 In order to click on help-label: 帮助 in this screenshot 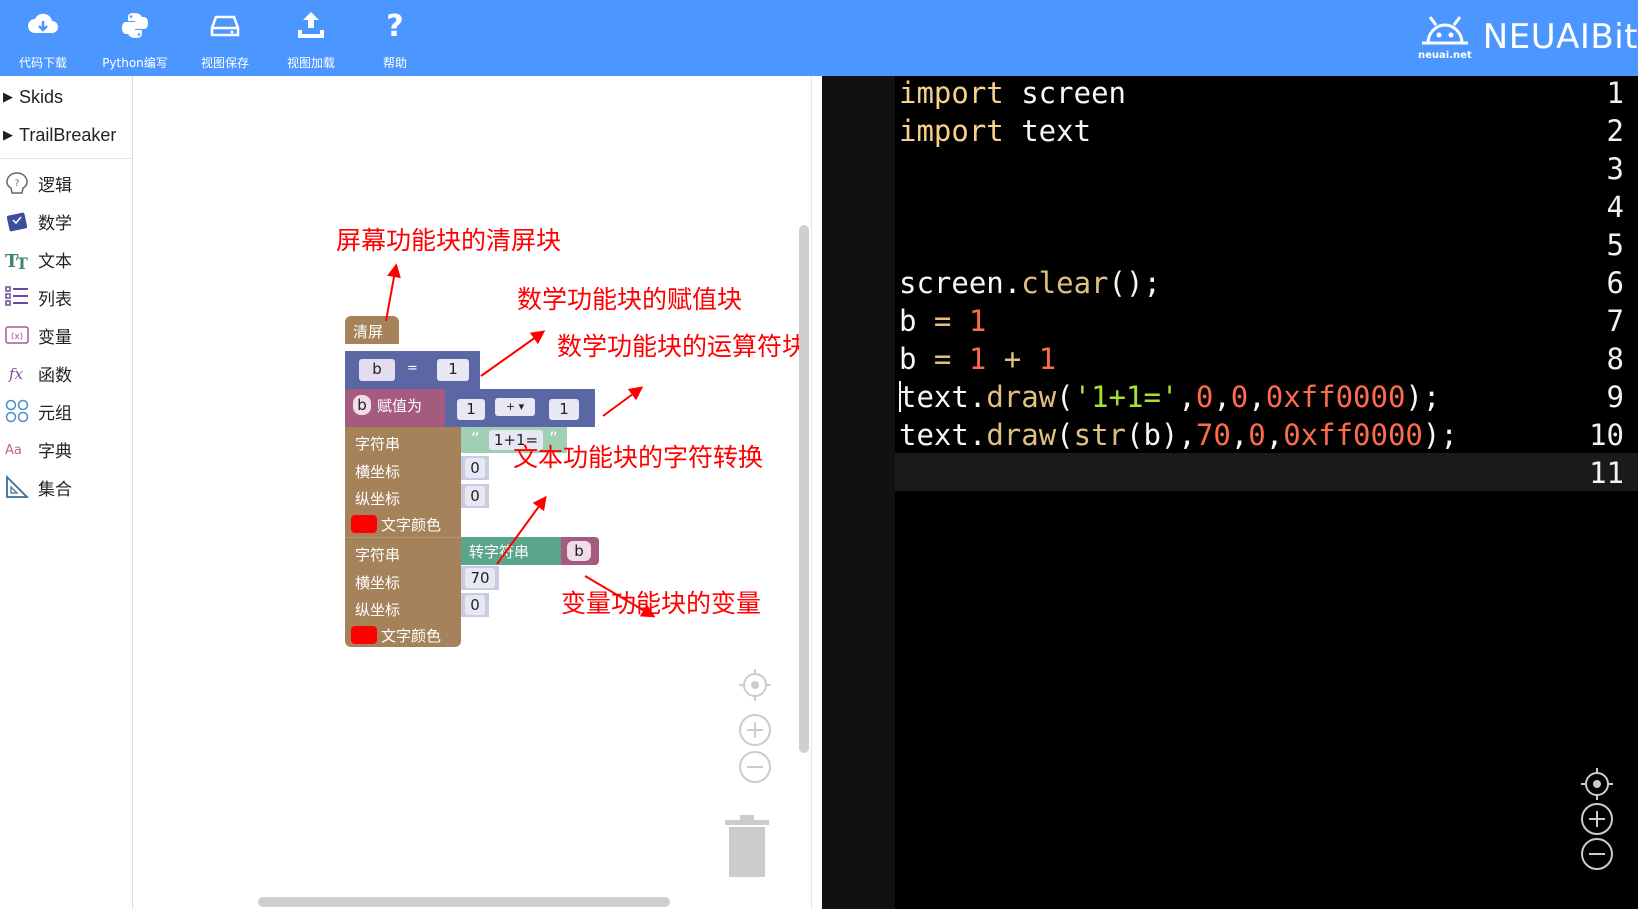, I will do `click(394, 63)`.